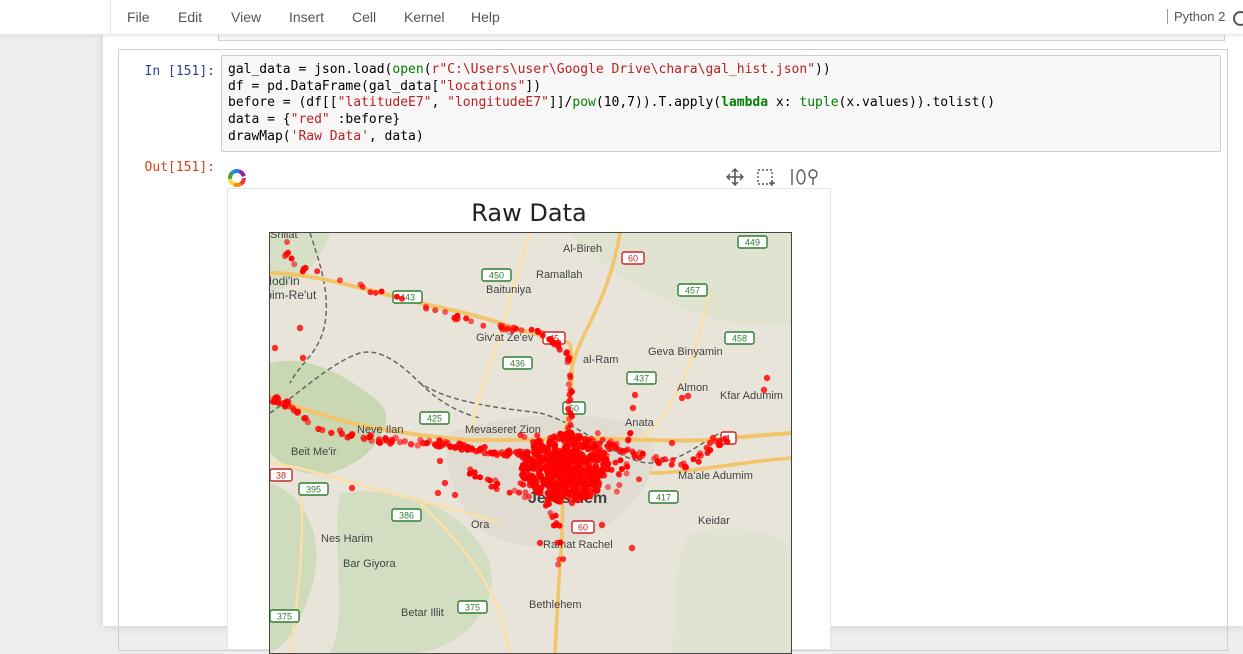 Image resolution: width=1243 pixels, height=654 pixels. I want to click on menu-help: Help, so click(485, 17).